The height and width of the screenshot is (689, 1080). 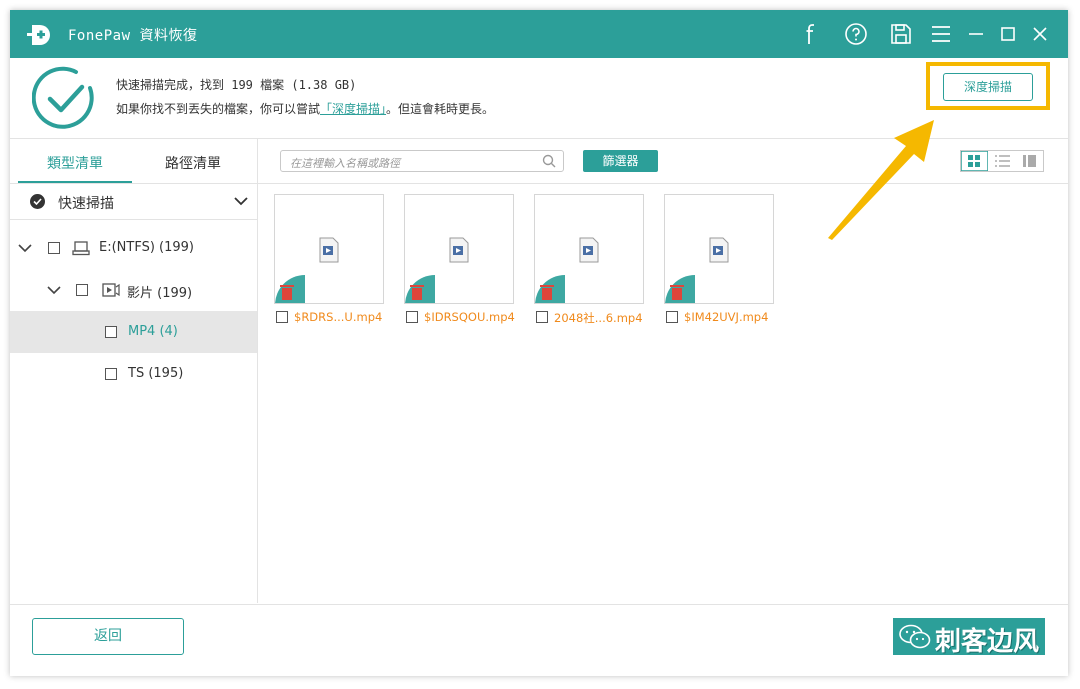 I want to click on watermark: 刺客边风, so click(x=969, y=637).